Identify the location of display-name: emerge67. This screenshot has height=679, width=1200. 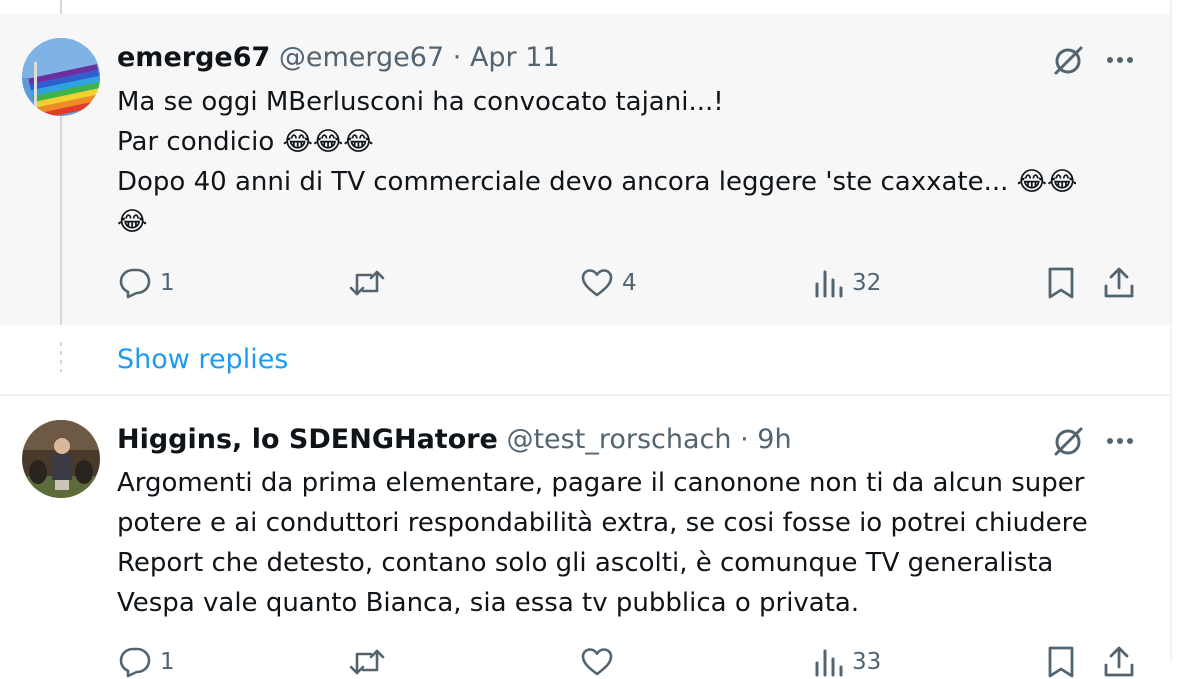
(193, 57).